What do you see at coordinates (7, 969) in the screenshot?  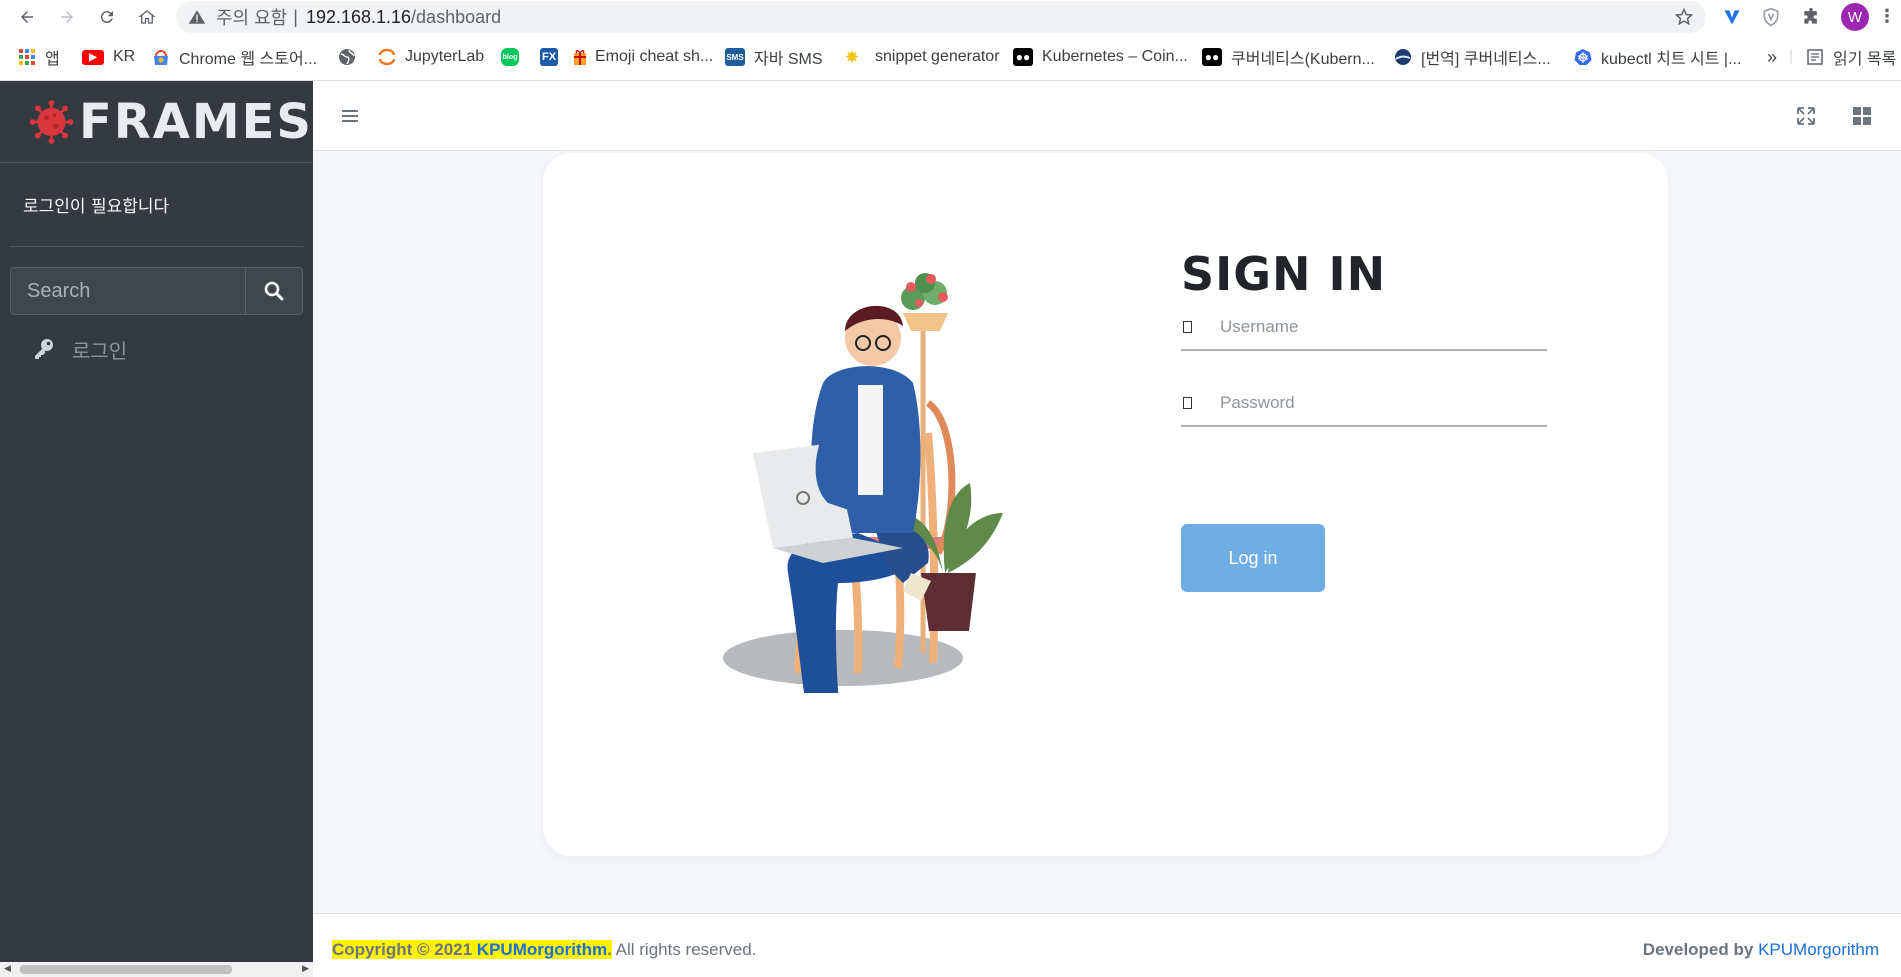 I see `scroll-left-icon: ◀` at bounding box center [7, 969].